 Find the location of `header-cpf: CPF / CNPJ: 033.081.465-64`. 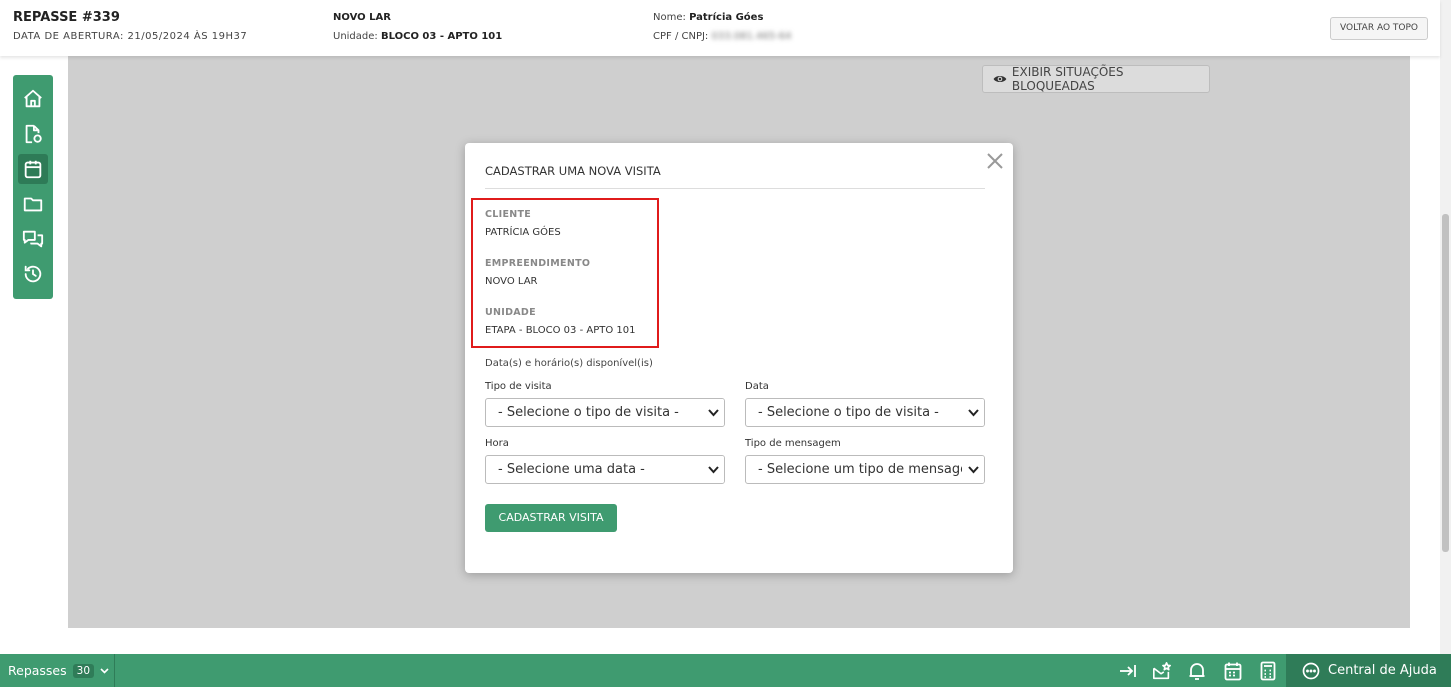

header-cpf: CPF / CNPJ: 033.081.465-64 is located at coordinates (722, 36).